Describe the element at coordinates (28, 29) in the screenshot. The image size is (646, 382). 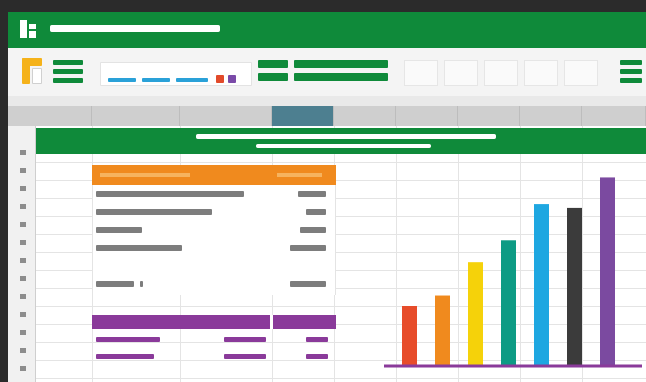
I see `app-logo-icon` at that location.